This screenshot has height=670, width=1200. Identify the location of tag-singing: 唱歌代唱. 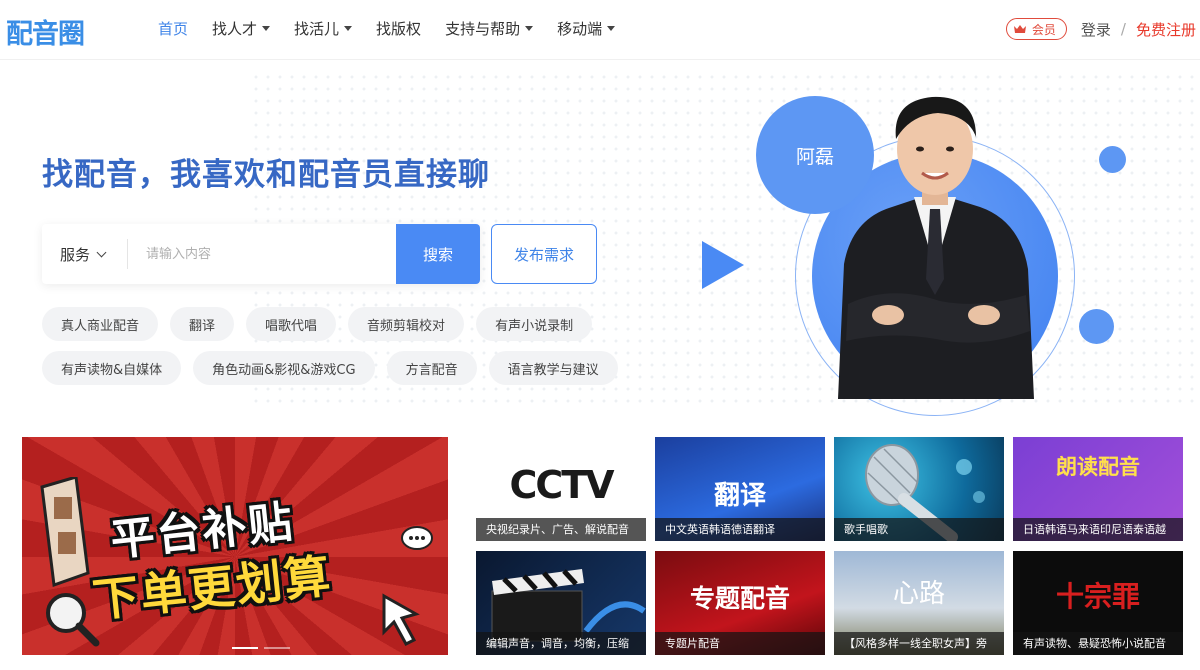
(291, 324).